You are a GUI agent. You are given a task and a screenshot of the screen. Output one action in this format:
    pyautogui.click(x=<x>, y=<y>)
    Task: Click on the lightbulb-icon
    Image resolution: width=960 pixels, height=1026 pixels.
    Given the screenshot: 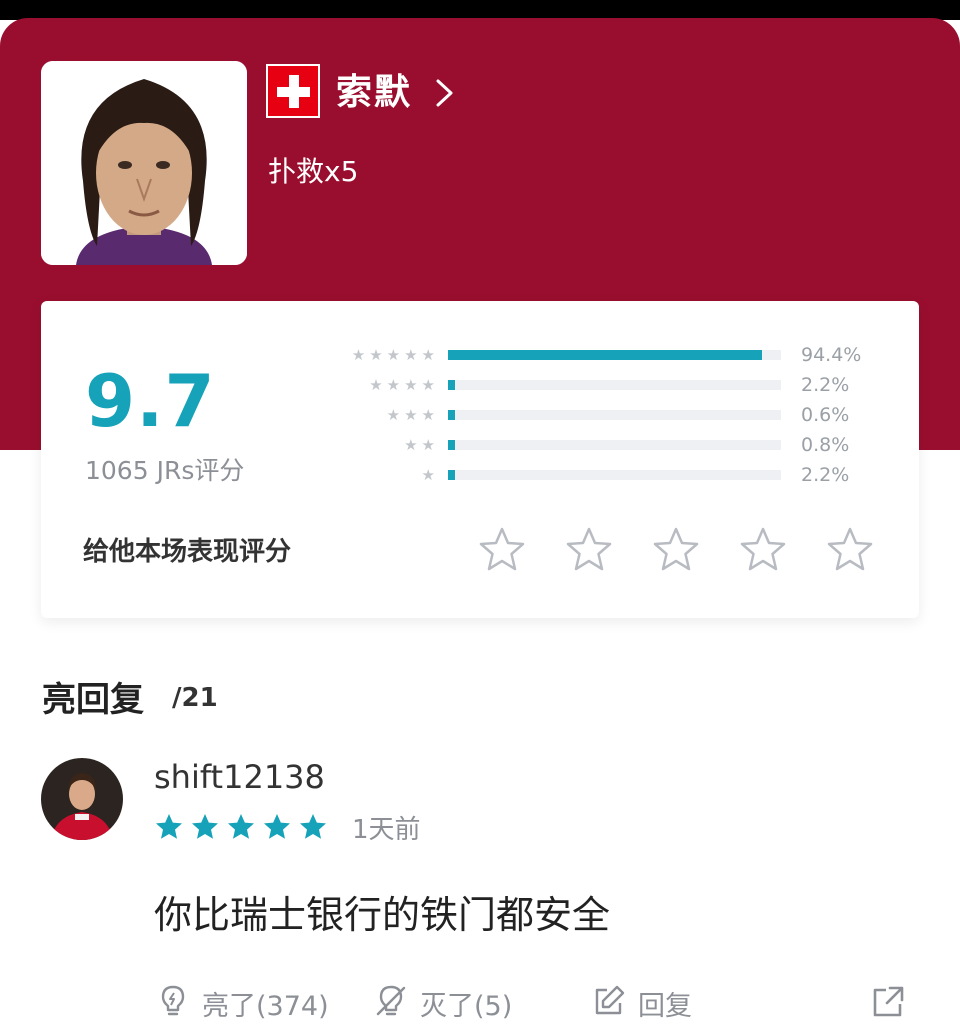 What is the action you would take?
    pyautogui.click(x=173, y=1000)
    